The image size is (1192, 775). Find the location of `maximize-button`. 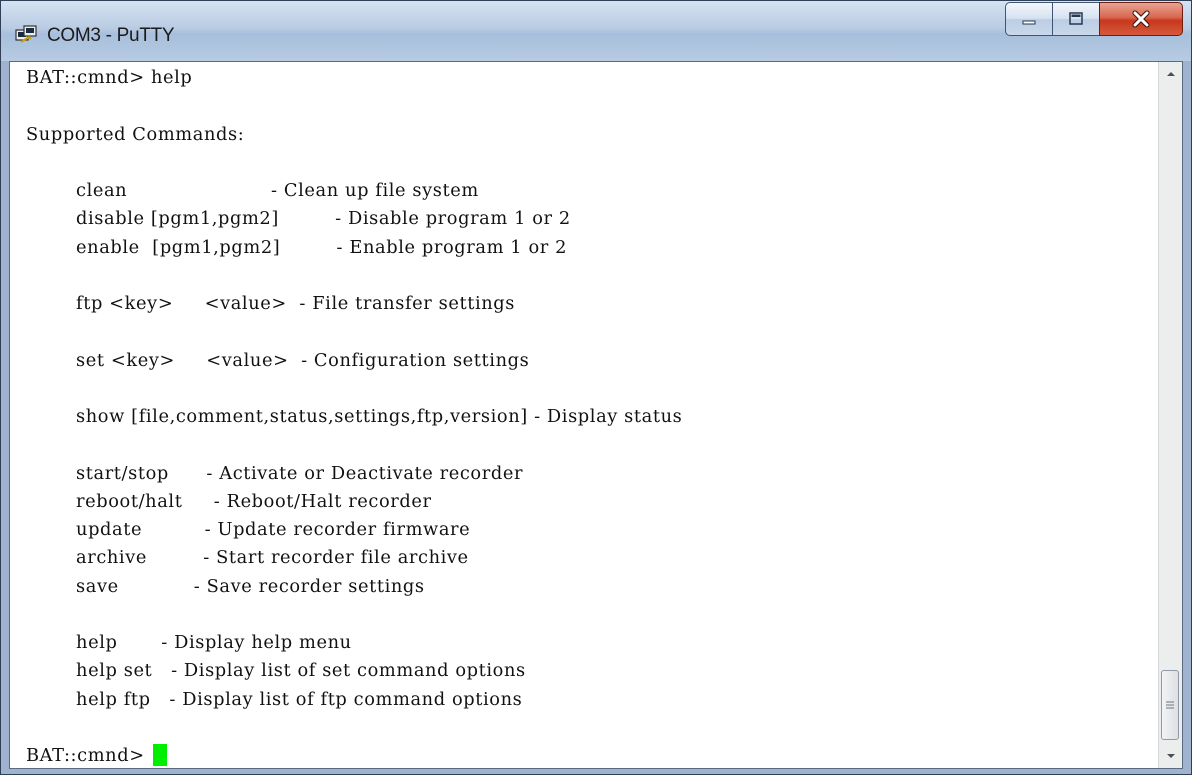

maximize-button is located at coordinates (1076, 19).